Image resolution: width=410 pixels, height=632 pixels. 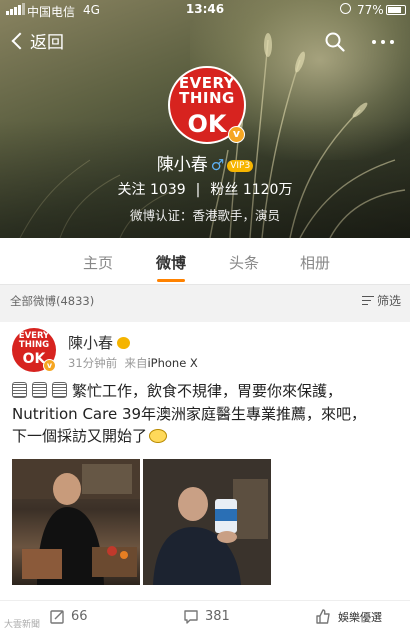 What do you see at coordinates (93, 363) in the screenshot?
I see `post-time: 31分钟前` at bounding box center [93, 363].